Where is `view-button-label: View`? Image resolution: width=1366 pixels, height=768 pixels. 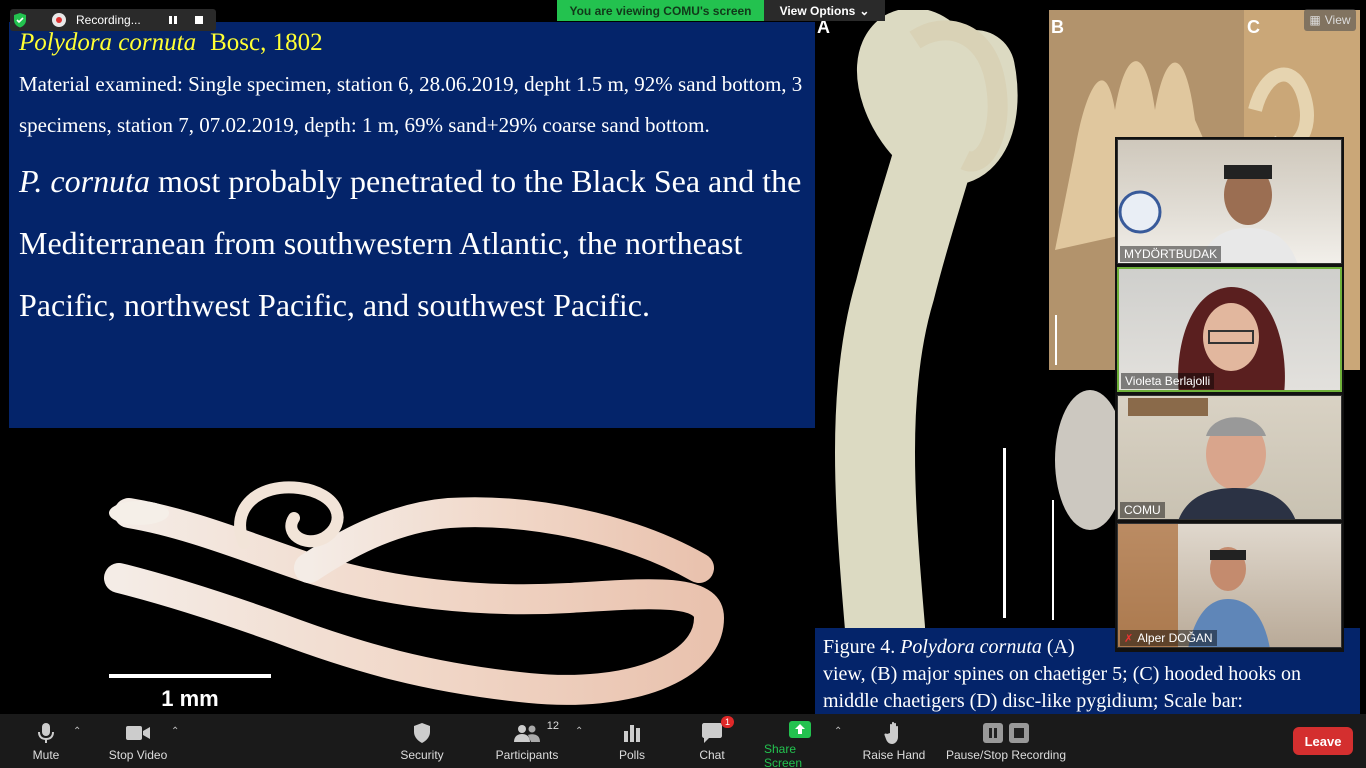 view-button-label: View is located at coordinates (1337, 20).